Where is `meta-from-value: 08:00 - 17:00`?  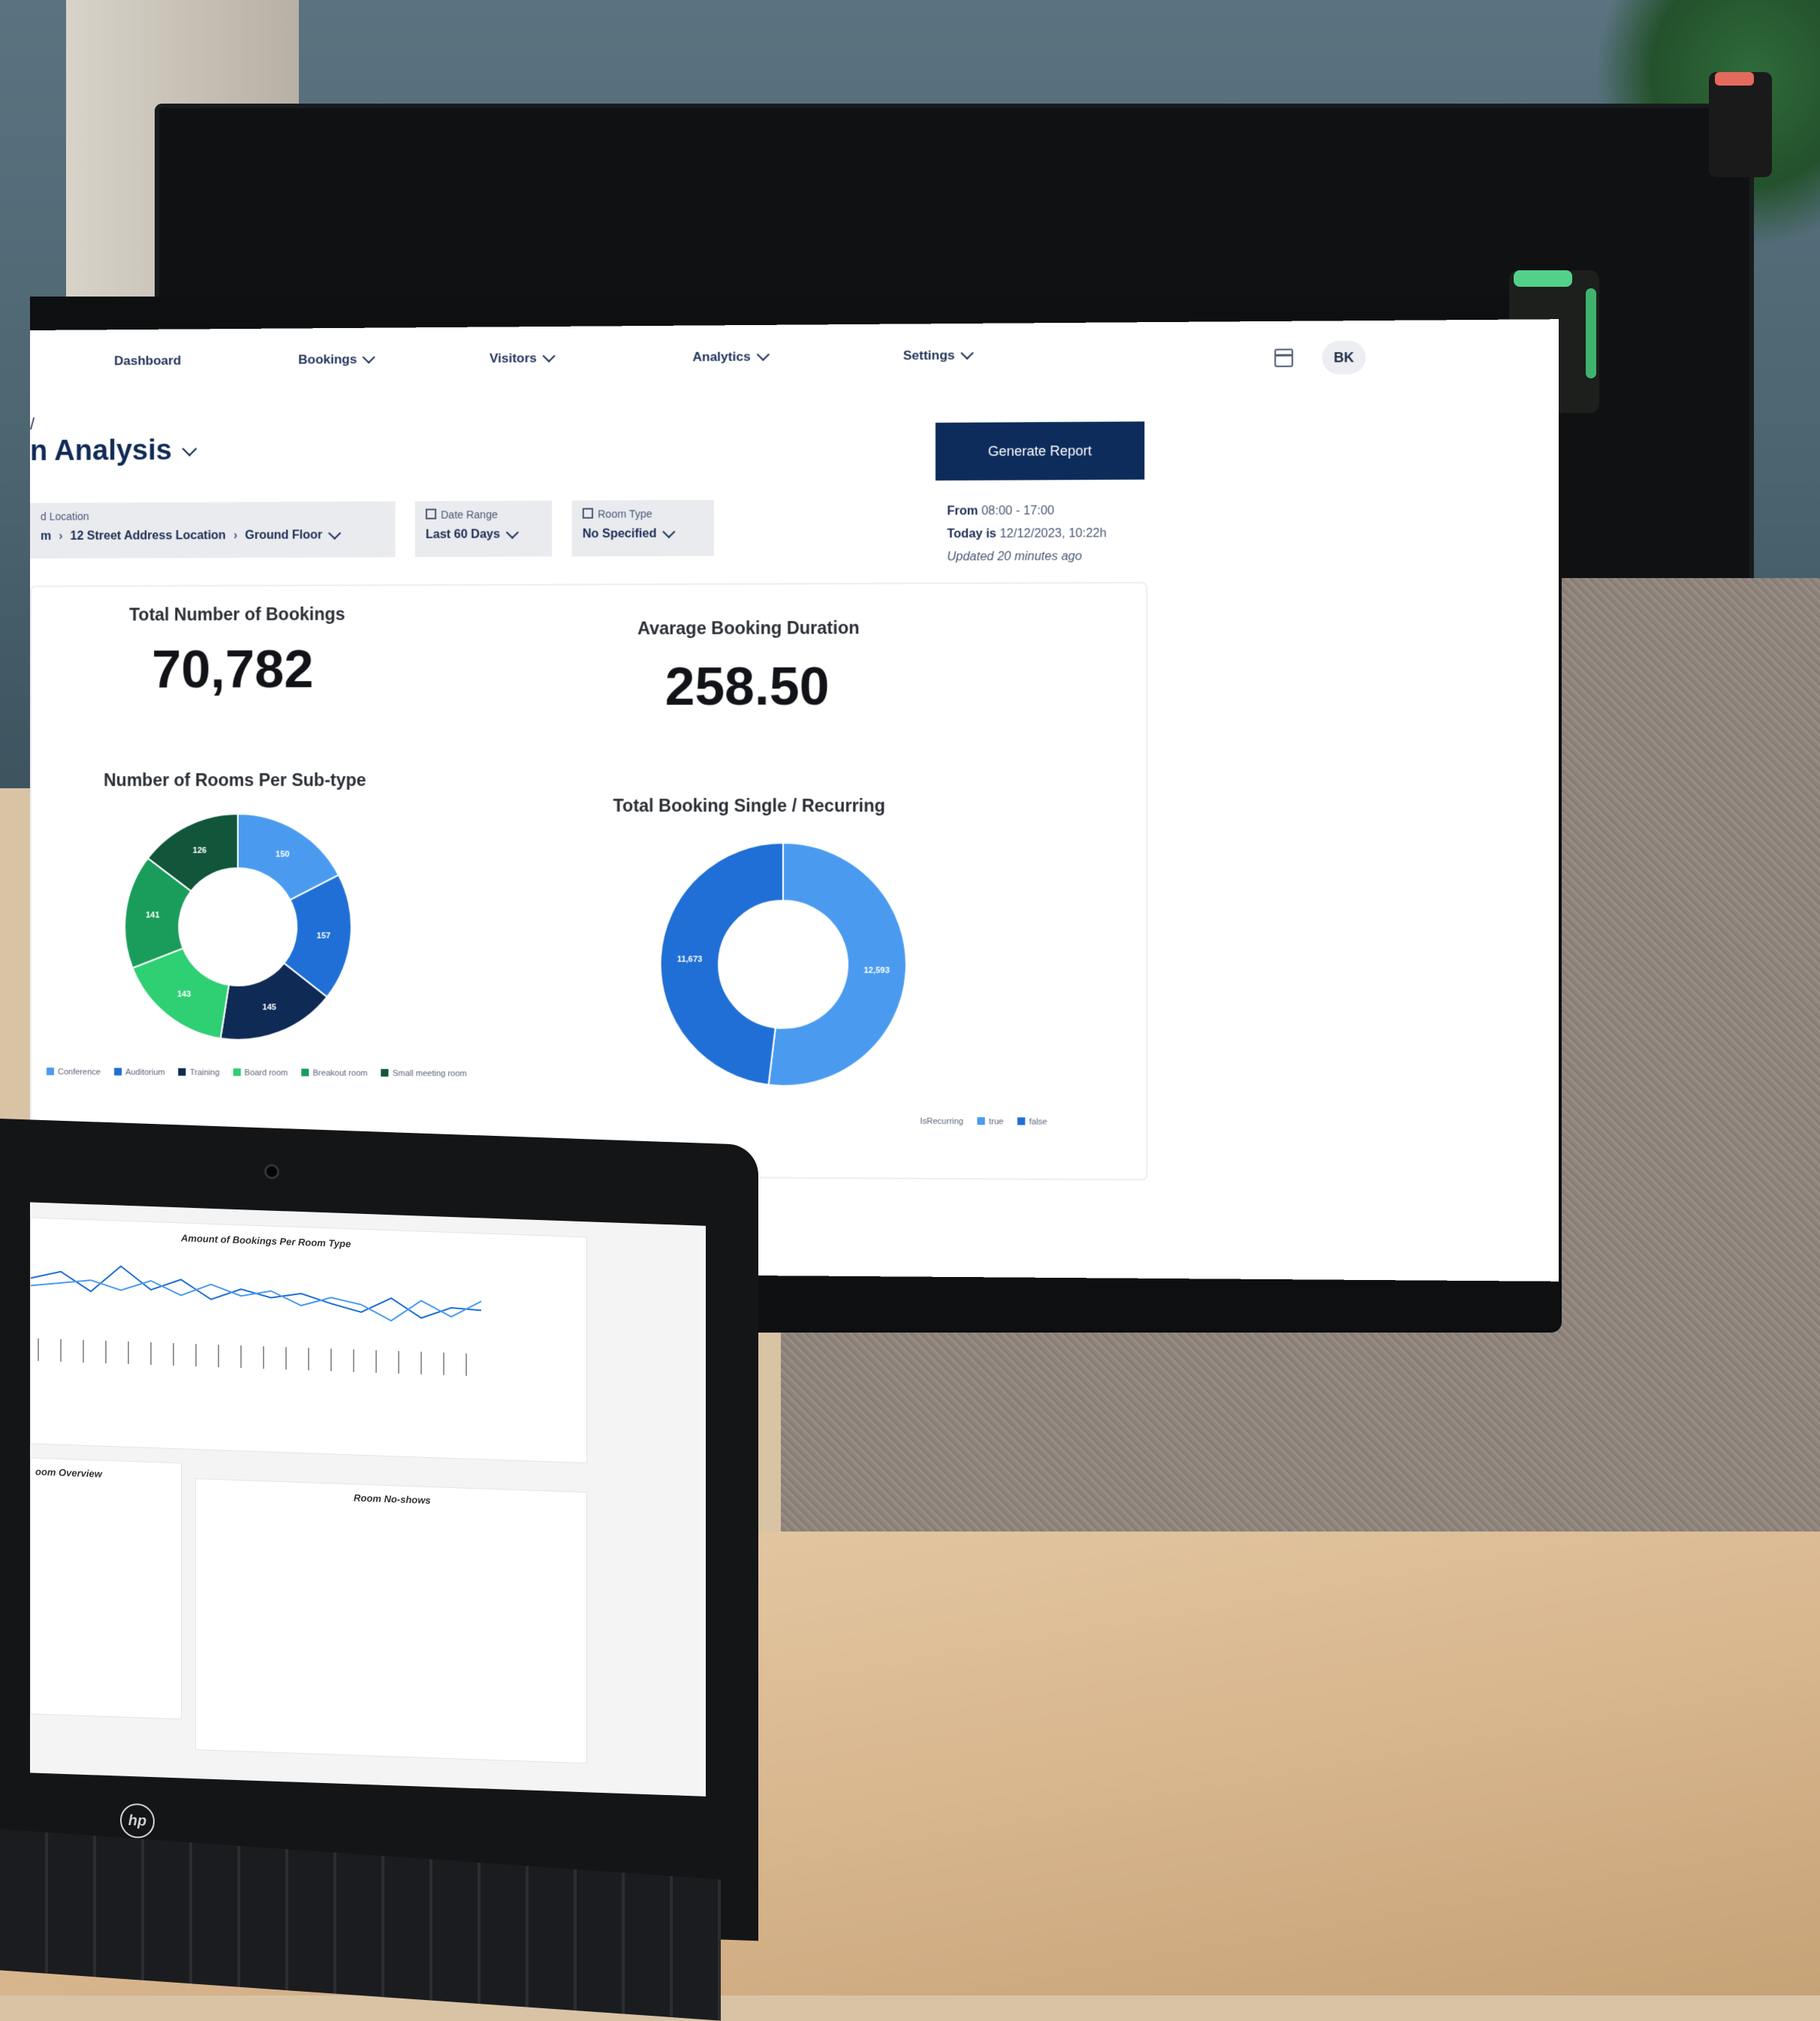 meta-from-value: 08:00 - 17:00 is located at coordinates (1018, 511).